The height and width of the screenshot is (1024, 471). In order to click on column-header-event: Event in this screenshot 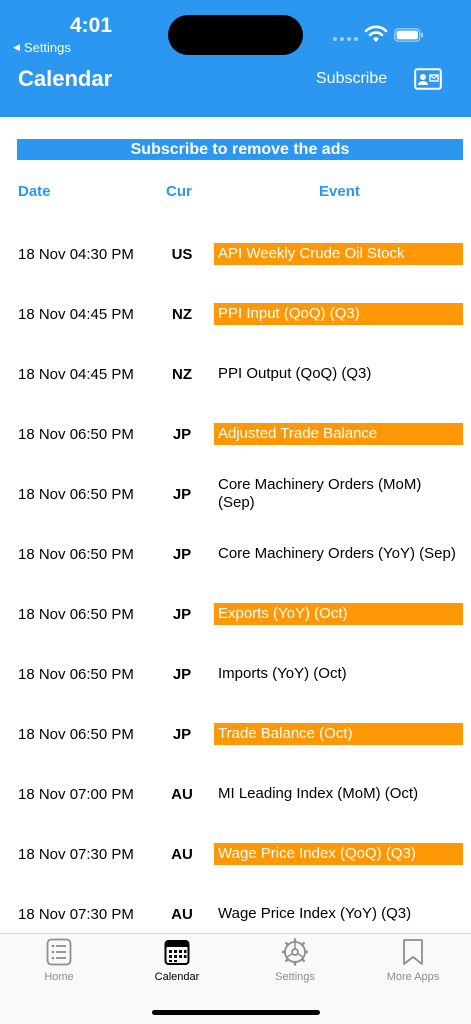, I will do `click(339, 191)`.